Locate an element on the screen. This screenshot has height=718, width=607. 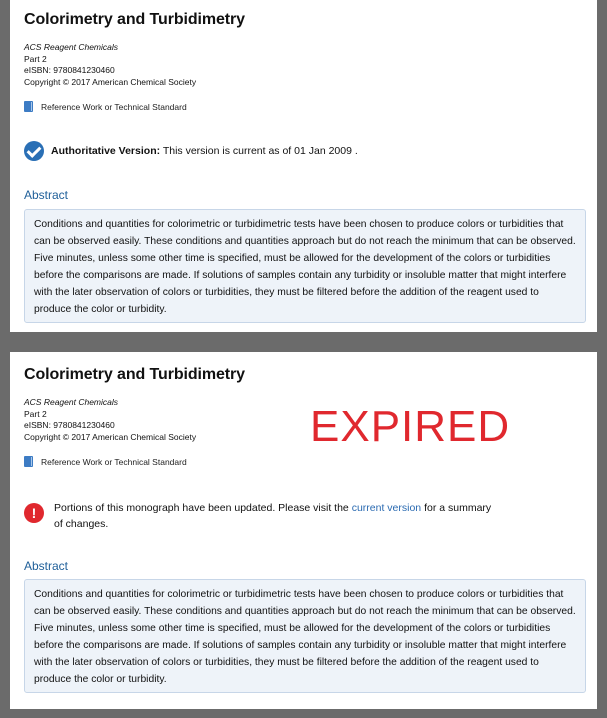
current-version-link: current version is located at coordinates (386, 508).